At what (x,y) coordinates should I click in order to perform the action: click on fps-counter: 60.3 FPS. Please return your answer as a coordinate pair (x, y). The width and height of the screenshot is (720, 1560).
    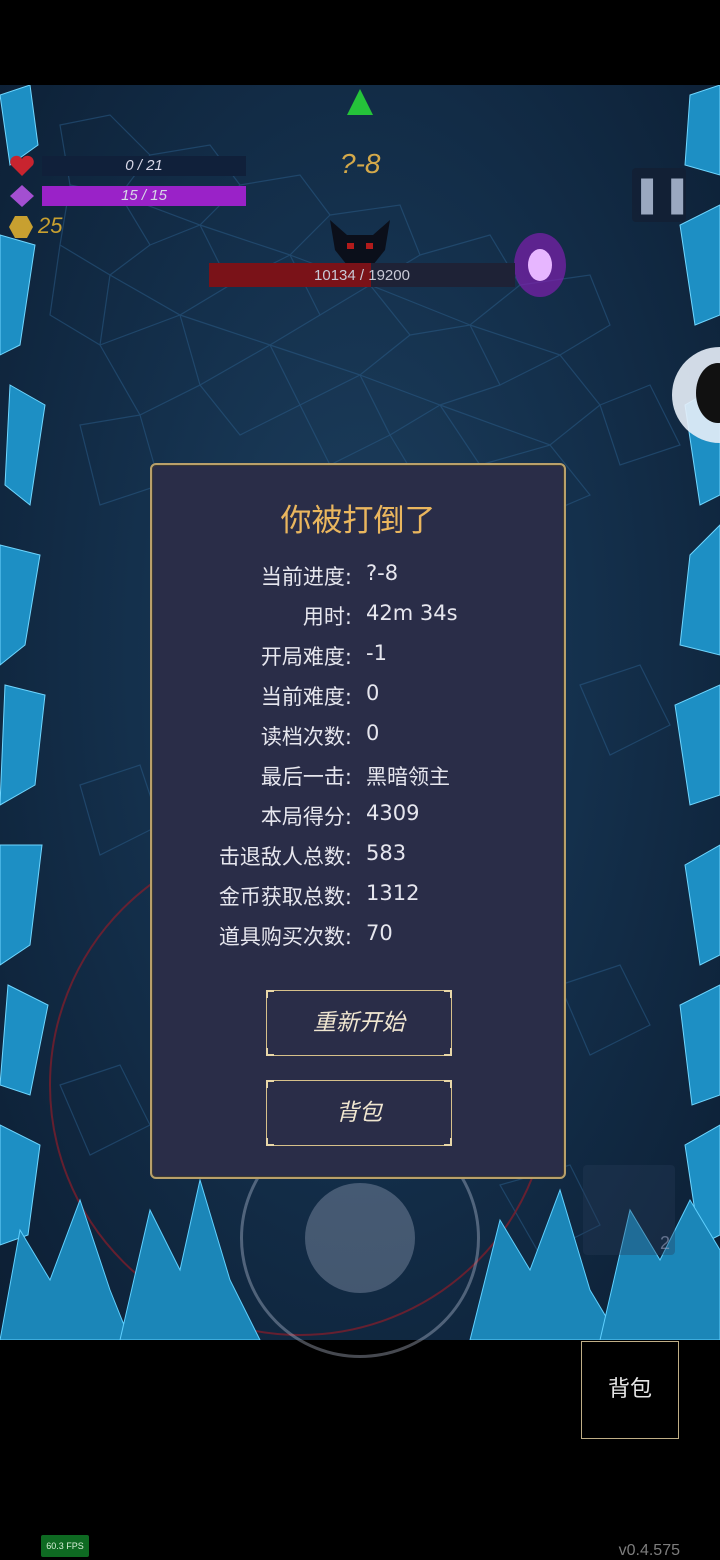
    Looking at the image, I should click on (65, 1546).